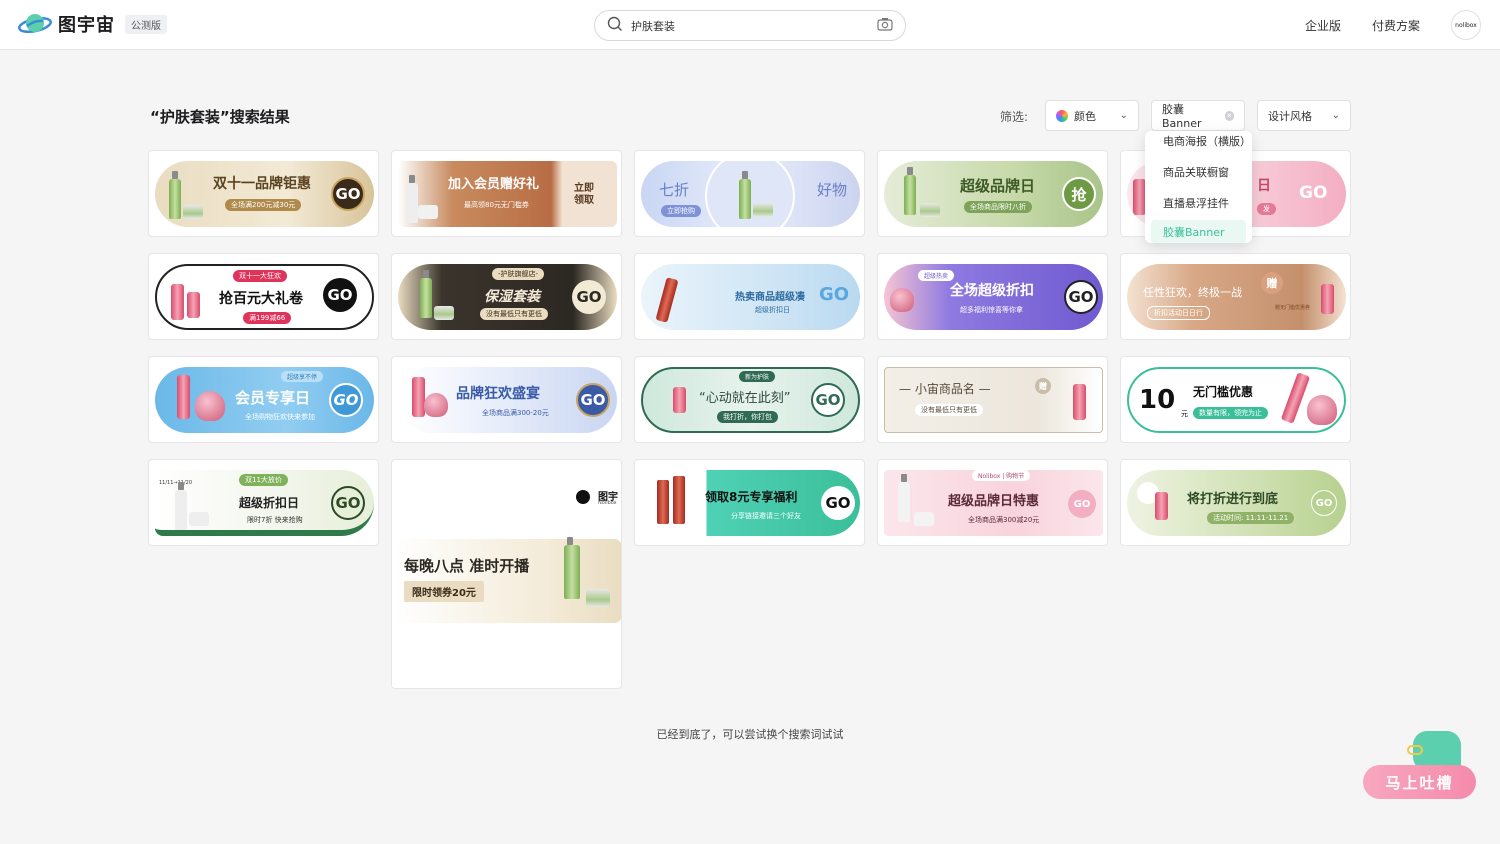 Image resolution: width=1500 pixels, height=844 pixels. Describe the element at coordinates (607, 503) in the screenshot. I see `brand-sub: Nolibox` at that location.